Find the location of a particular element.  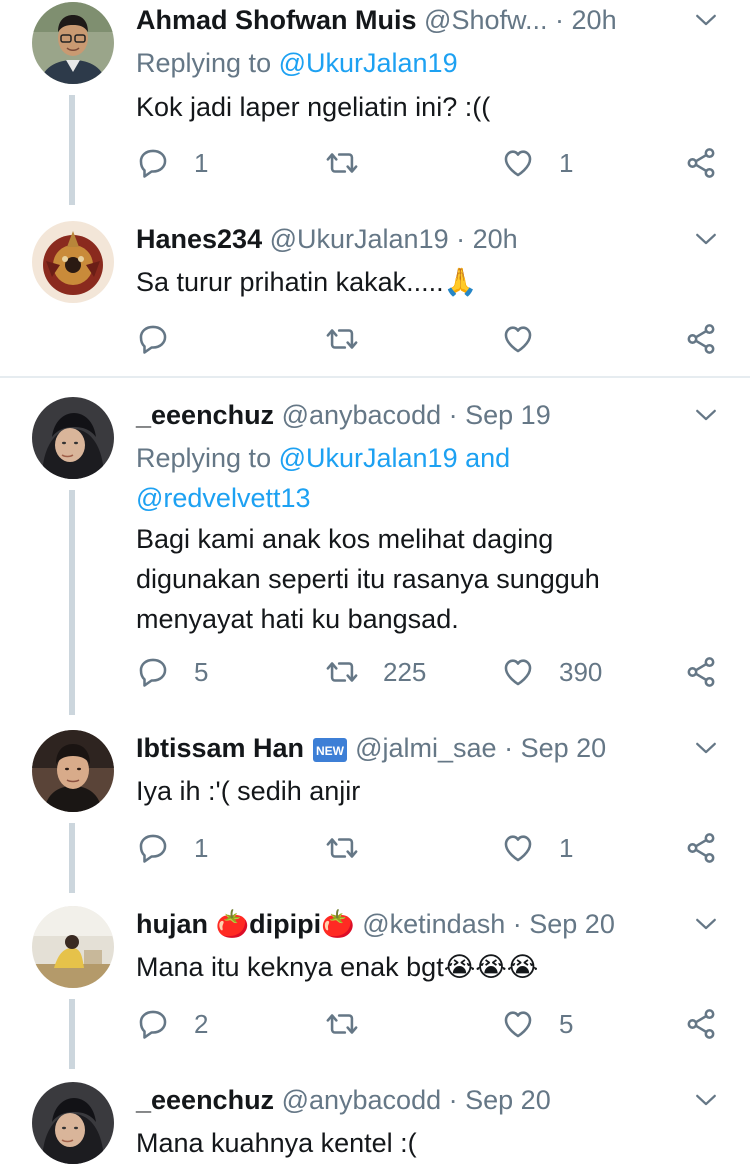

replying-to: Replying to @UkurJalan19 is located at coordinates (297, 63).